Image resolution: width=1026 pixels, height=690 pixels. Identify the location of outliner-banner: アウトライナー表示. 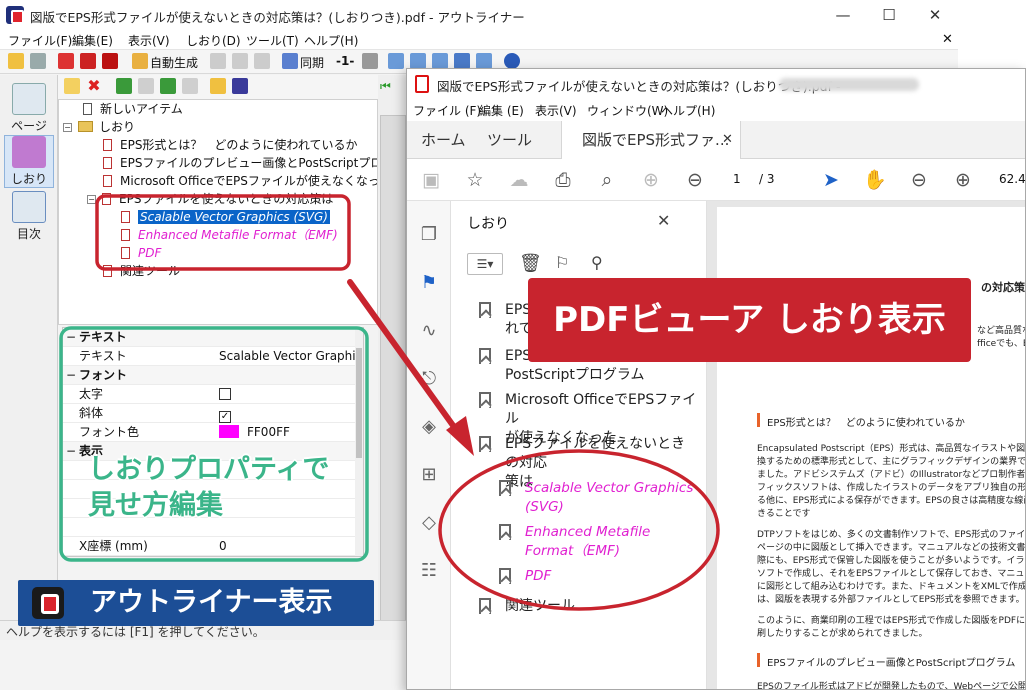
(196, 603).